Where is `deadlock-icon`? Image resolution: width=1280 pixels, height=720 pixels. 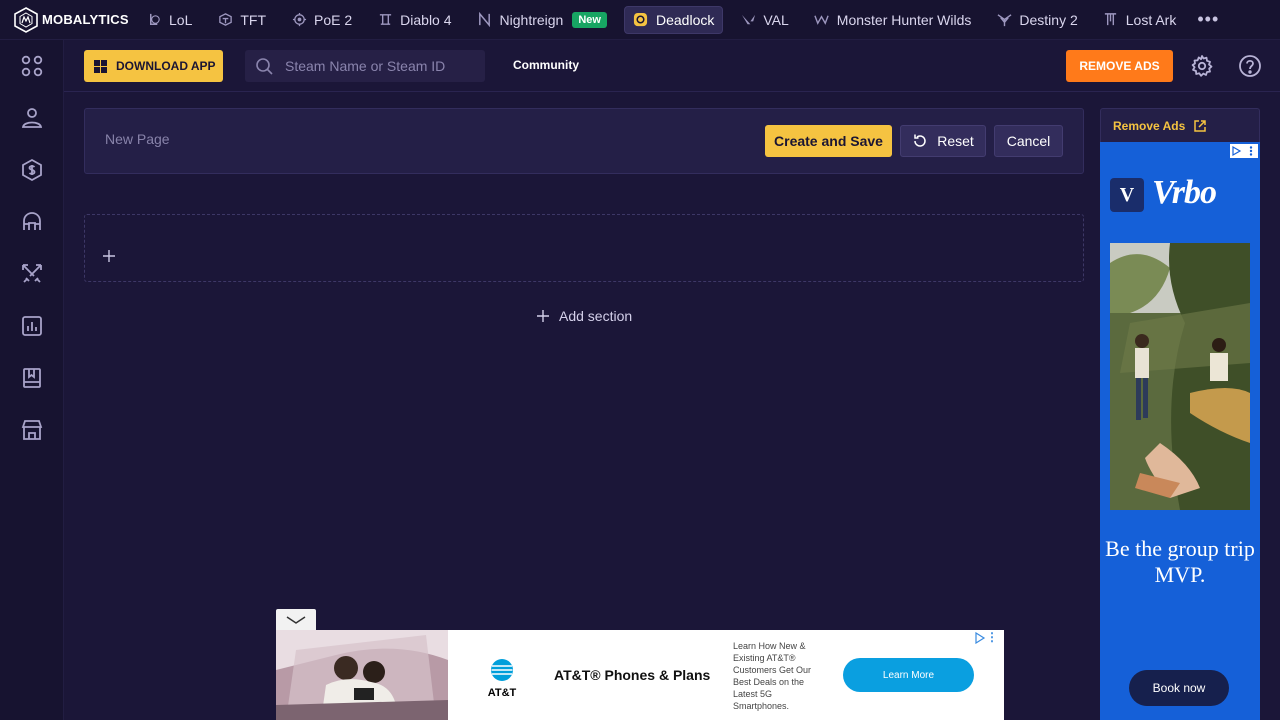 deadlock-icon is located at coordinates (641, 20).